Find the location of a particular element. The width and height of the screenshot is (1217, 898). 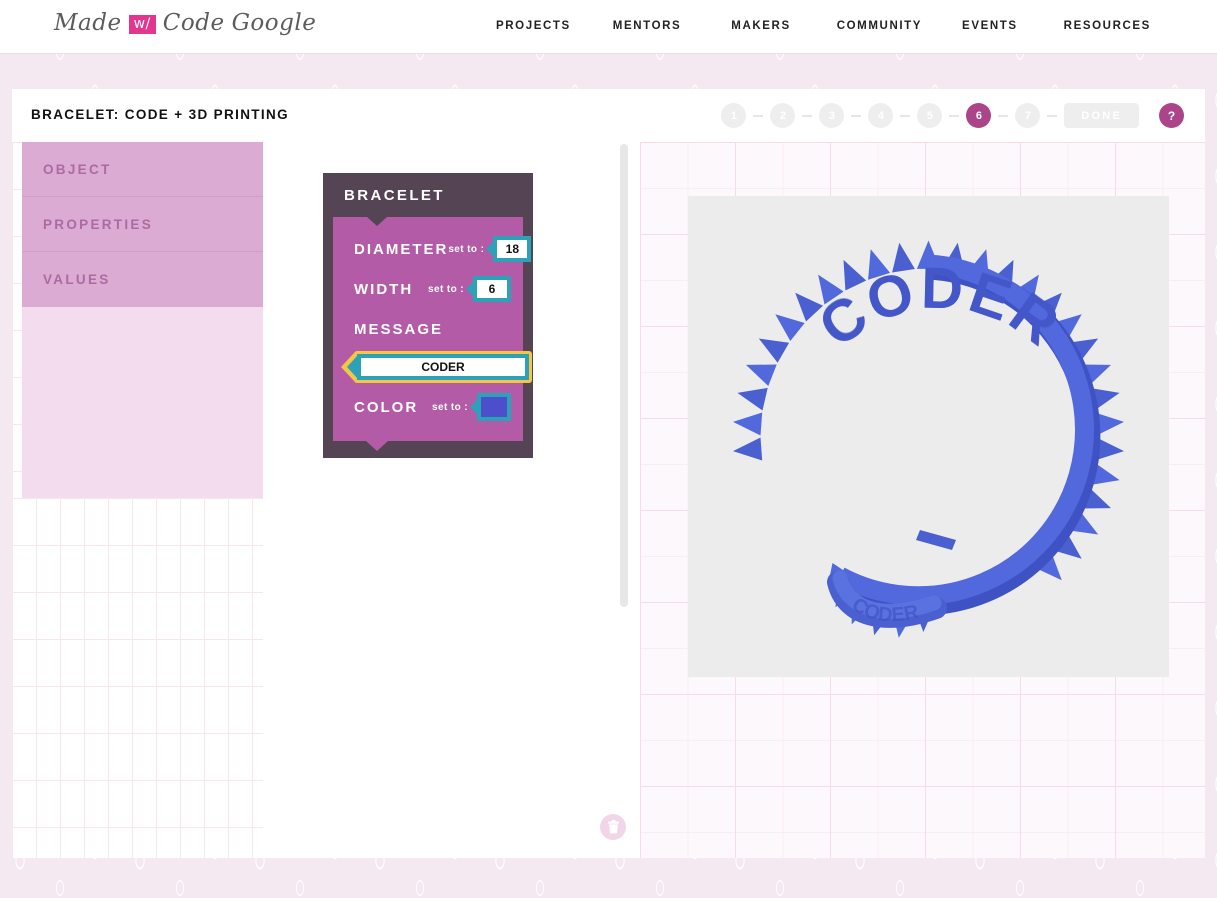

block-properties-group: DIAMETER set to : WIDTH set to : is located at coordinates (432, 333).